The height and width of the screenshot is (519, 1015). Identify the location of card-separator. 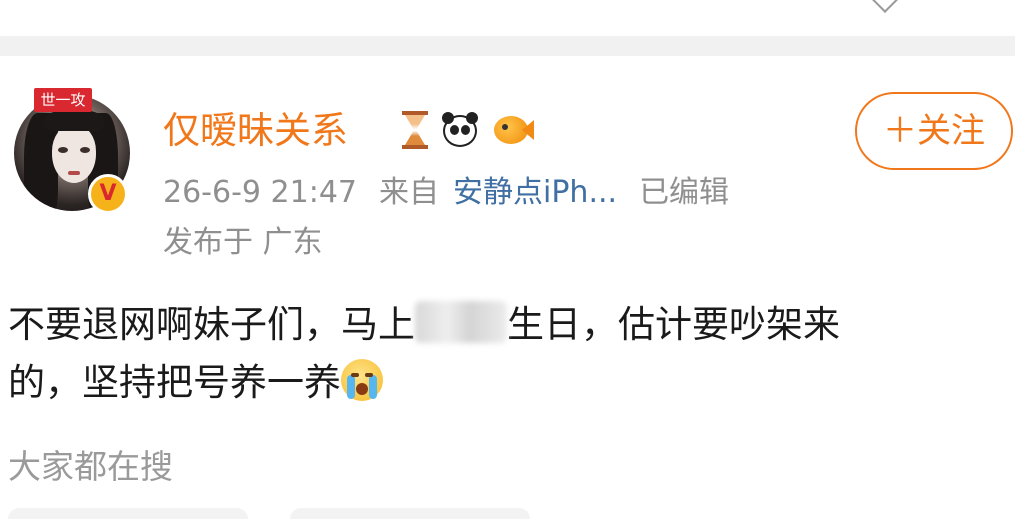
(507, 46).